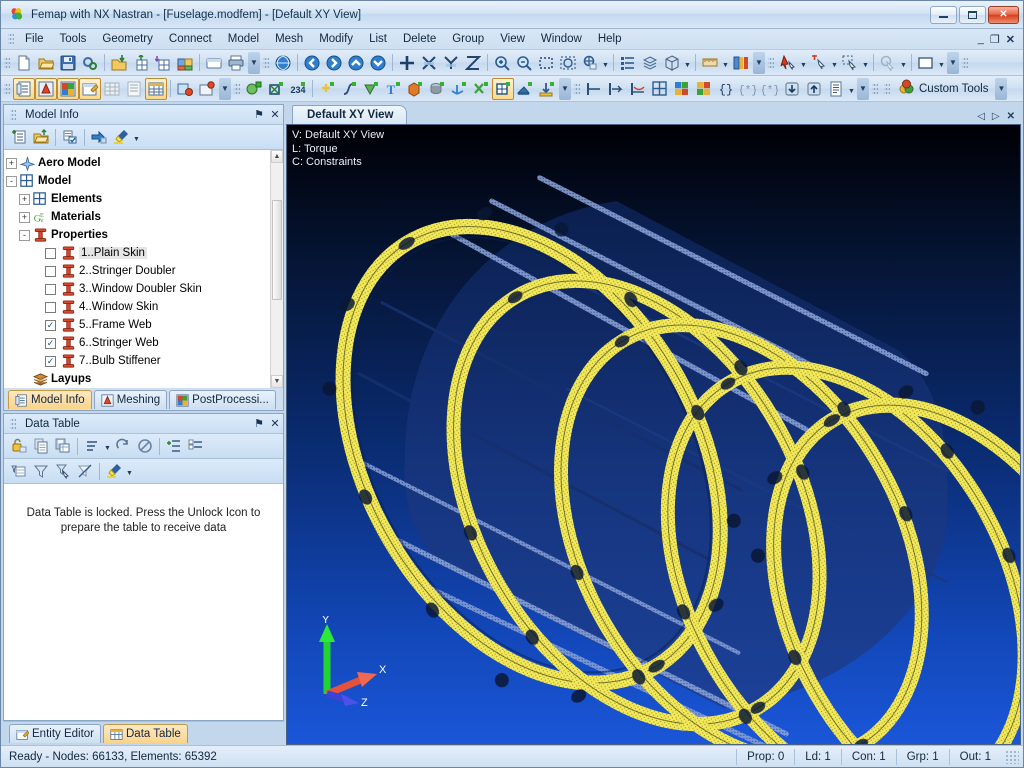 This screenshot has width=1024, height=768. I want to click on model-info-grip, so click(13, 114).